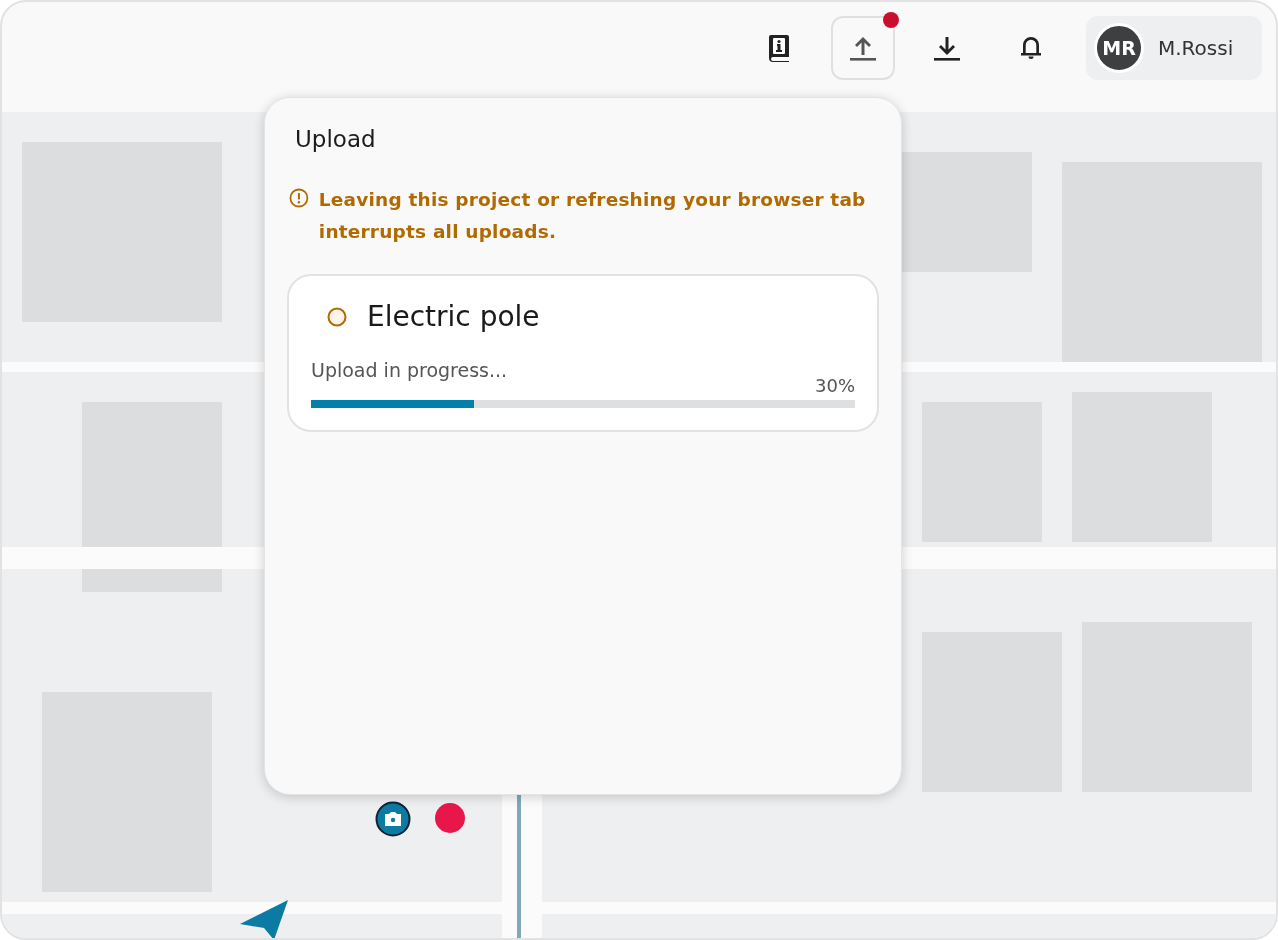 This screenshot has height=940, width=1278. Describe the element at coordinates (863, 48) in the screenshot. I see `upload-icon` at that location.